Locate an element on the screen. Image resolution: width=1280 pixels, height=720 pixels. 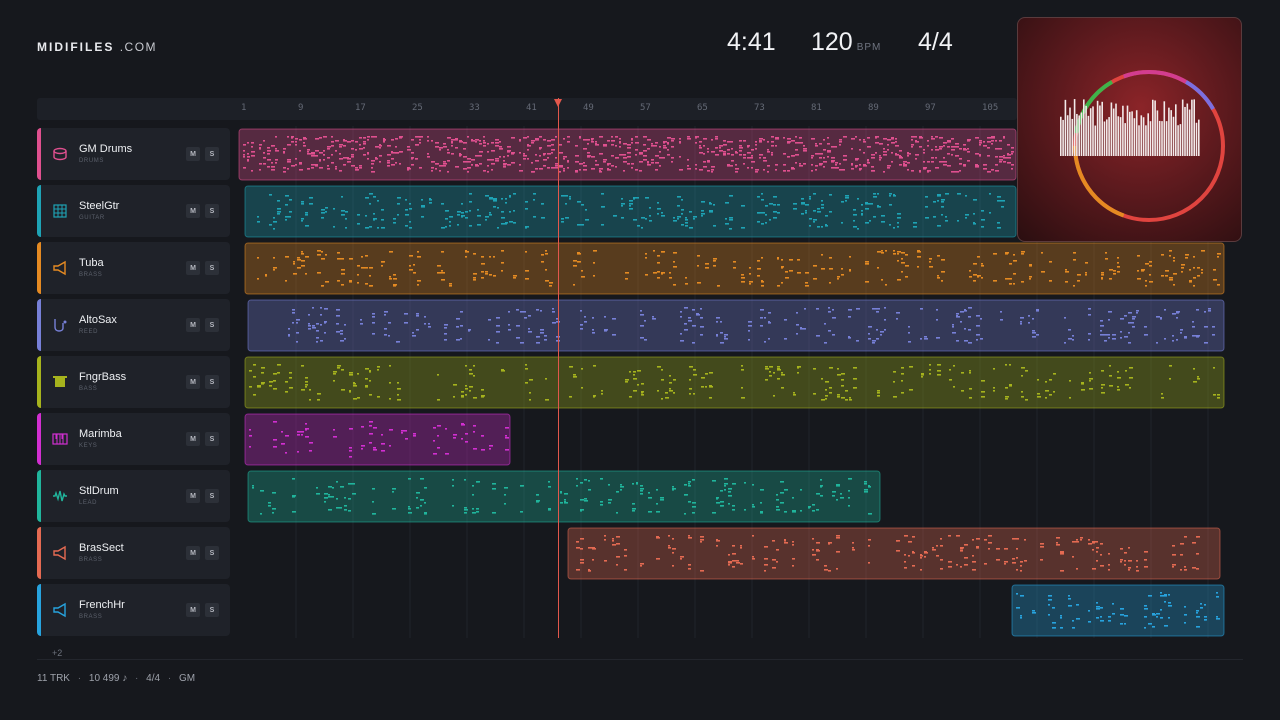
track-header: FrenchHr BRASS M S is located at coordinates (133, 610).